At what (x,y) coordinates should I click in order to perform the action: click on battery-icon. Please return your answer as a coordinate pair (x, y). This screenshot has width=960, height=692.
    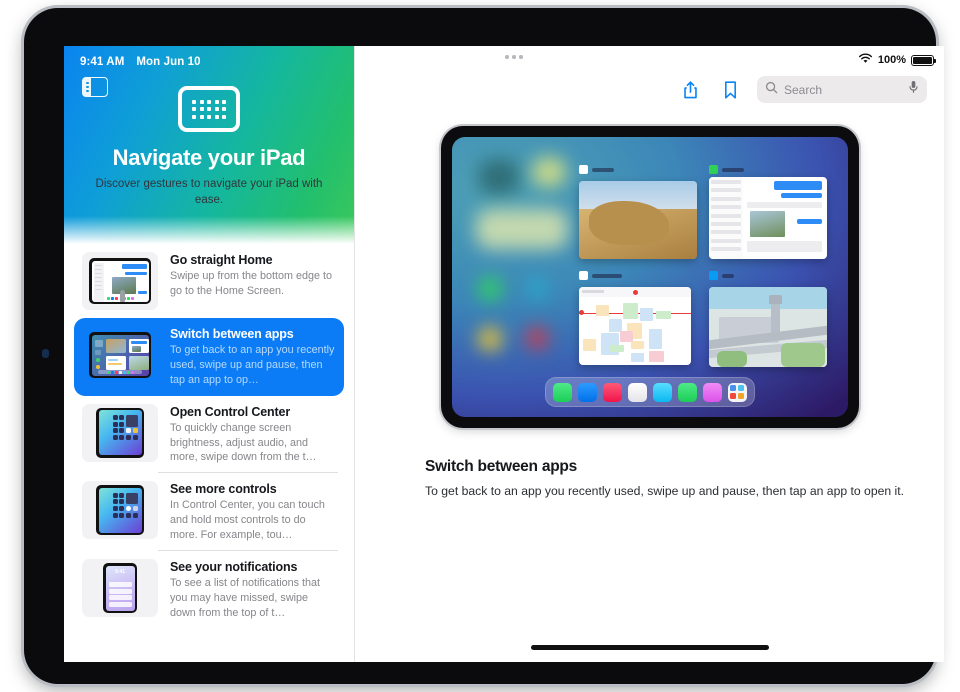
    Looking at the image, I should click on (924, 60).